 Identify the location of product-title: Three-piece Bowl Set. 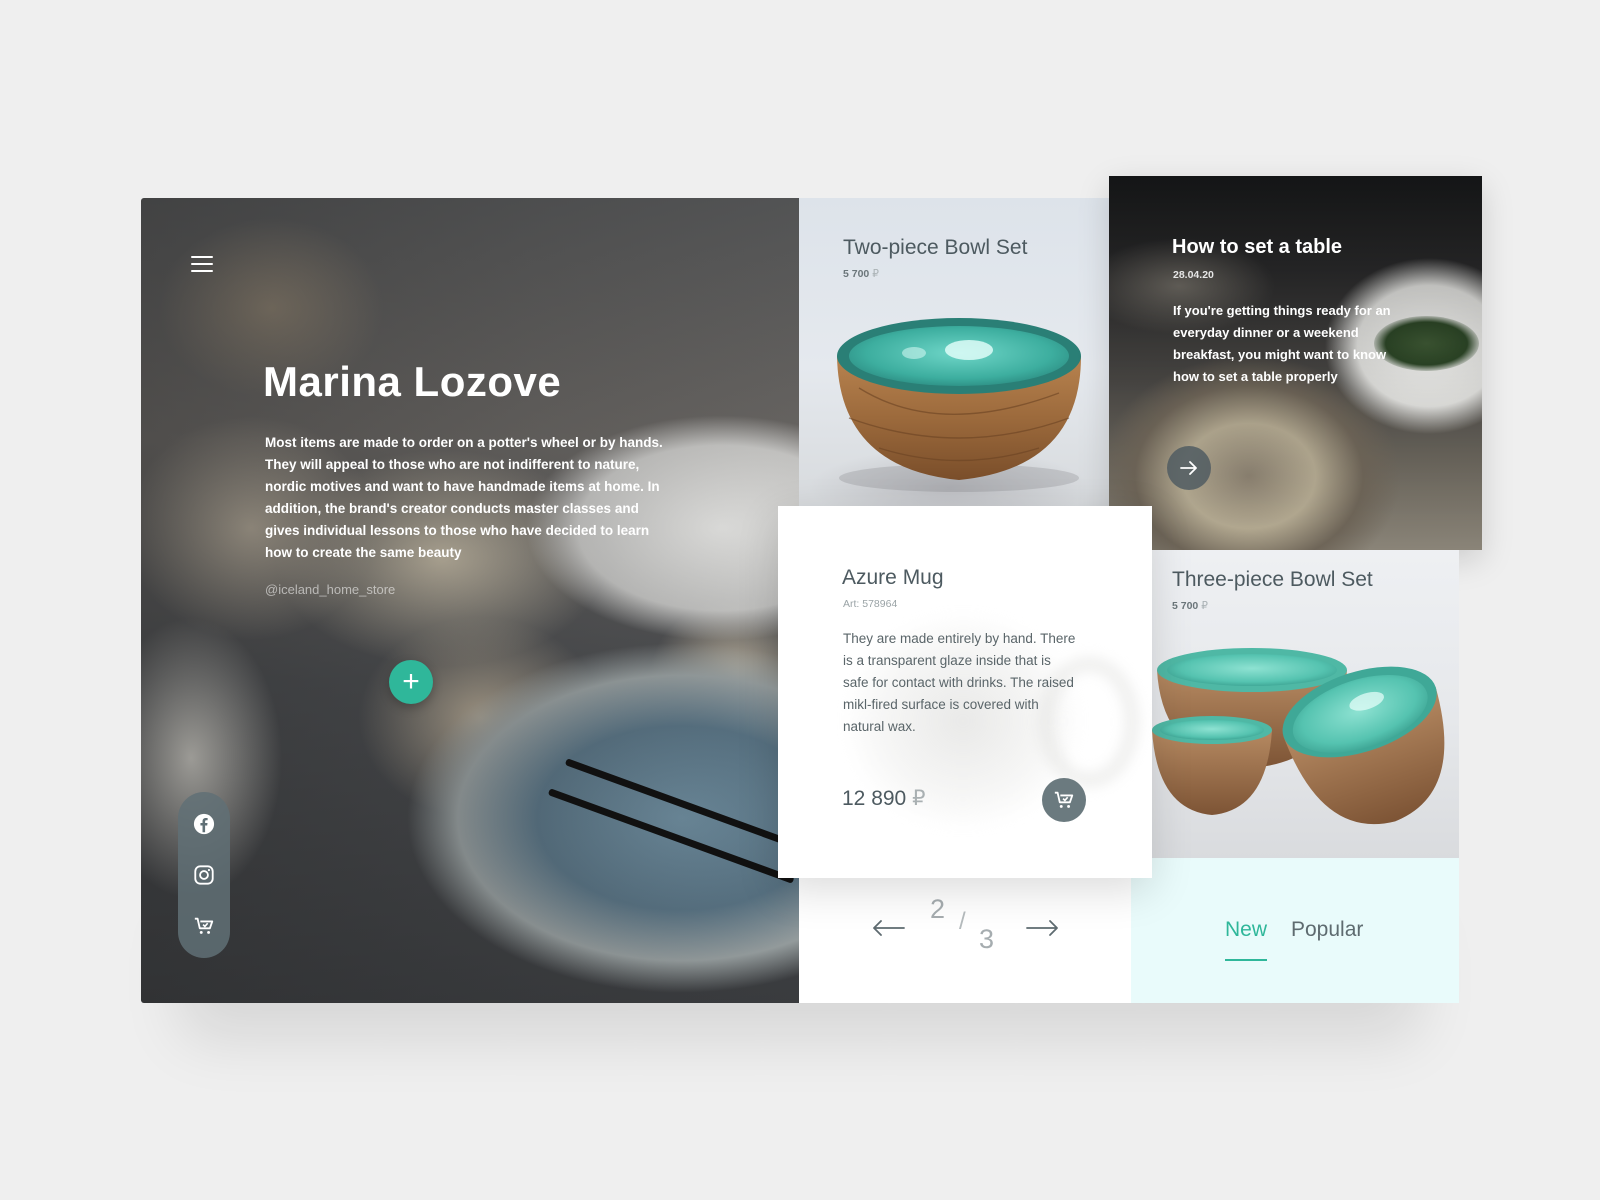
(1272, 579).